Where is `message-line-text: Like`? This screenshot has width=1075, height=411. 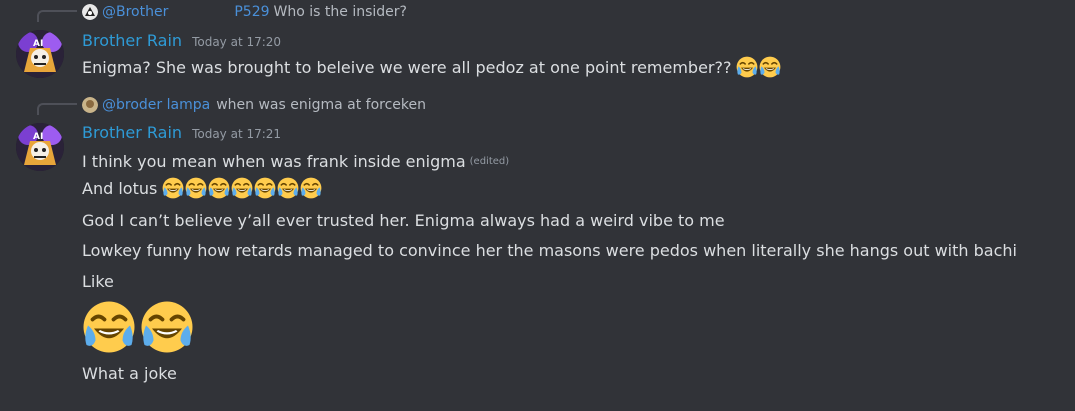
message-line-text: Like is located at coordinates (98, 281).